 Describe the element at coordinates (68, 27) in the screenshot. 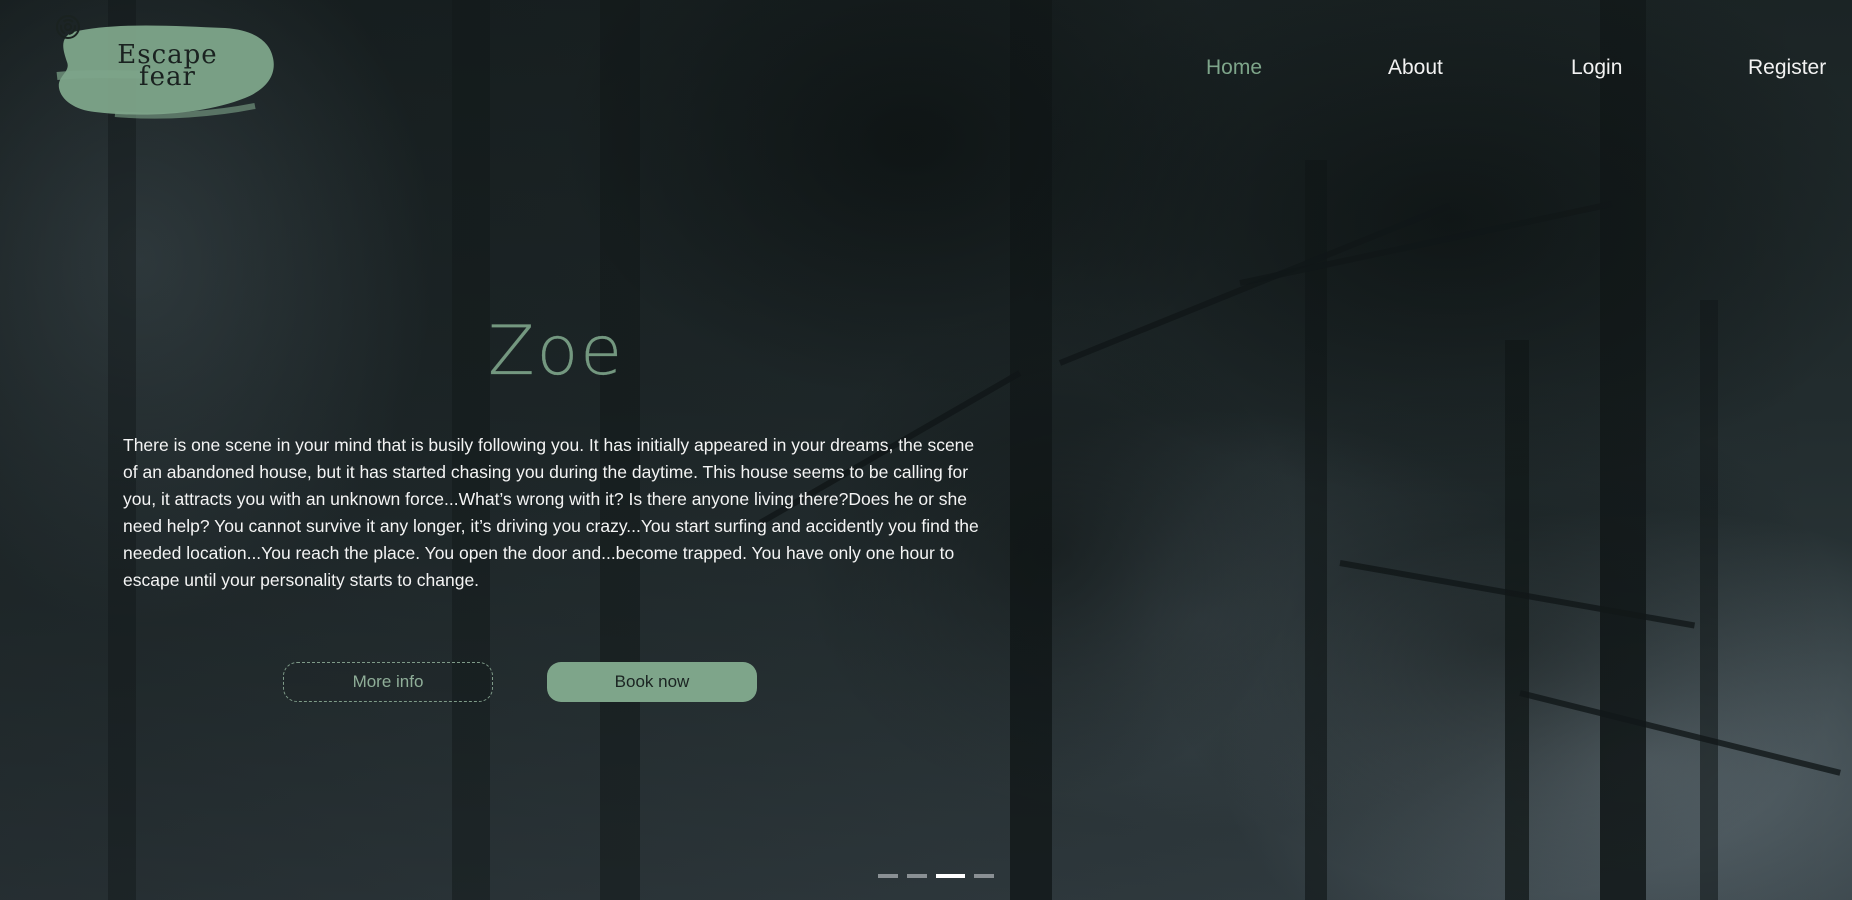

I see `maze-icon` at that location.